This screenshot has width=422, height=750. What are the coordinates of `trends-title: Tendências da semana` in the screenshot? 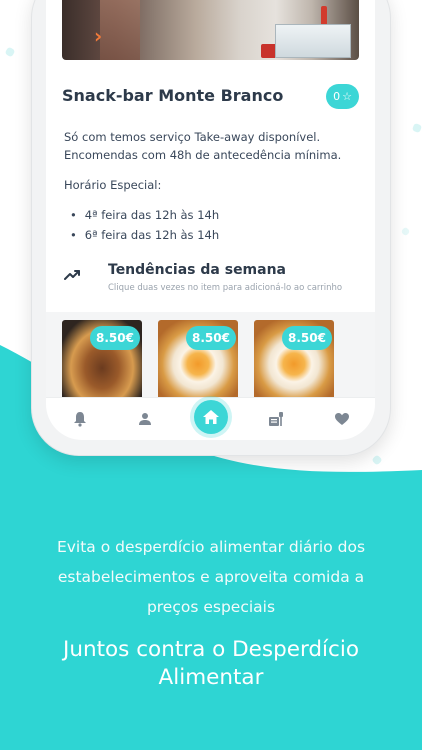 It's located at (197, 270).